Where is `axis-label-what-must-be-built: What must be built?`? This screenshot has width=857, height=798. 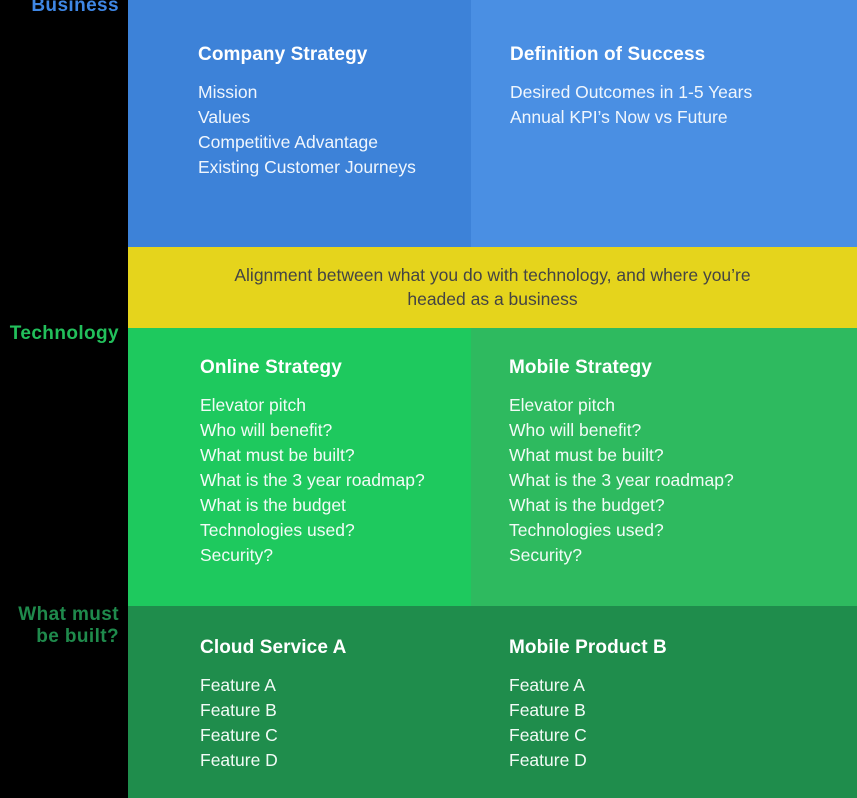
axis-label-what-must-be-built: What must be built? is located at coordinates (68, 626).